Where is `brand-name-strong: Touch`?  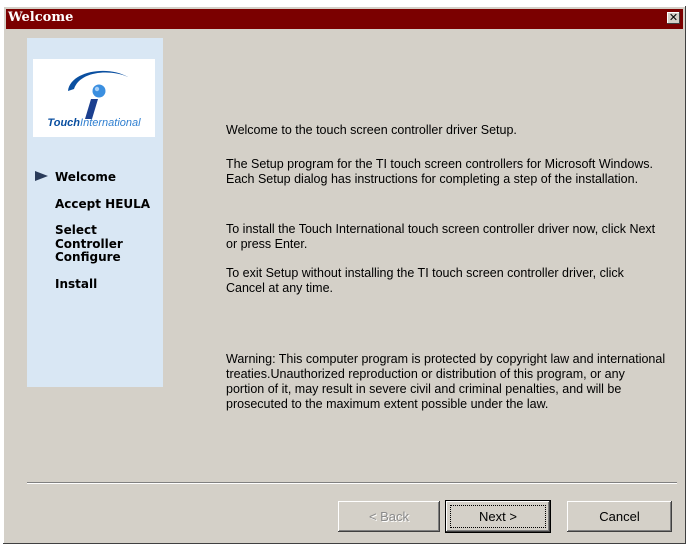
brand-name-strong: Touch is located at coordinates (64, 123).